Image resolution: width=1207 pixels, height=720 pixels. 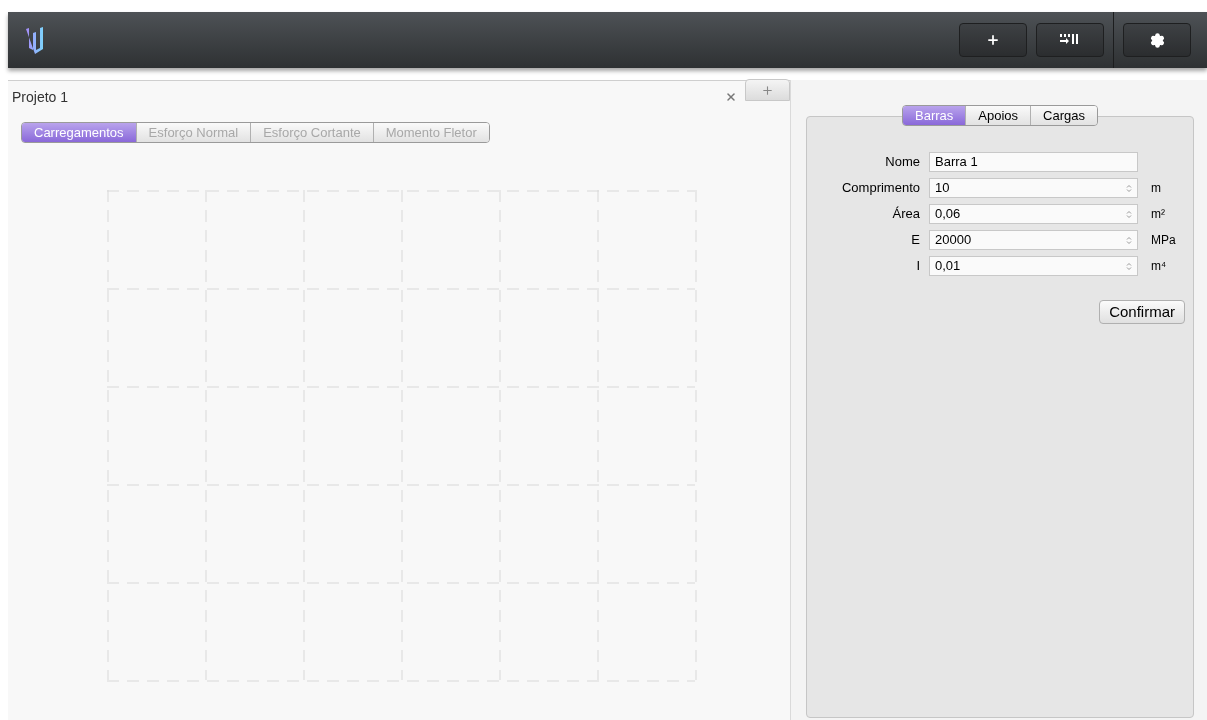 I want to click on number-field: 0,06, so click(x=1033, y=214).